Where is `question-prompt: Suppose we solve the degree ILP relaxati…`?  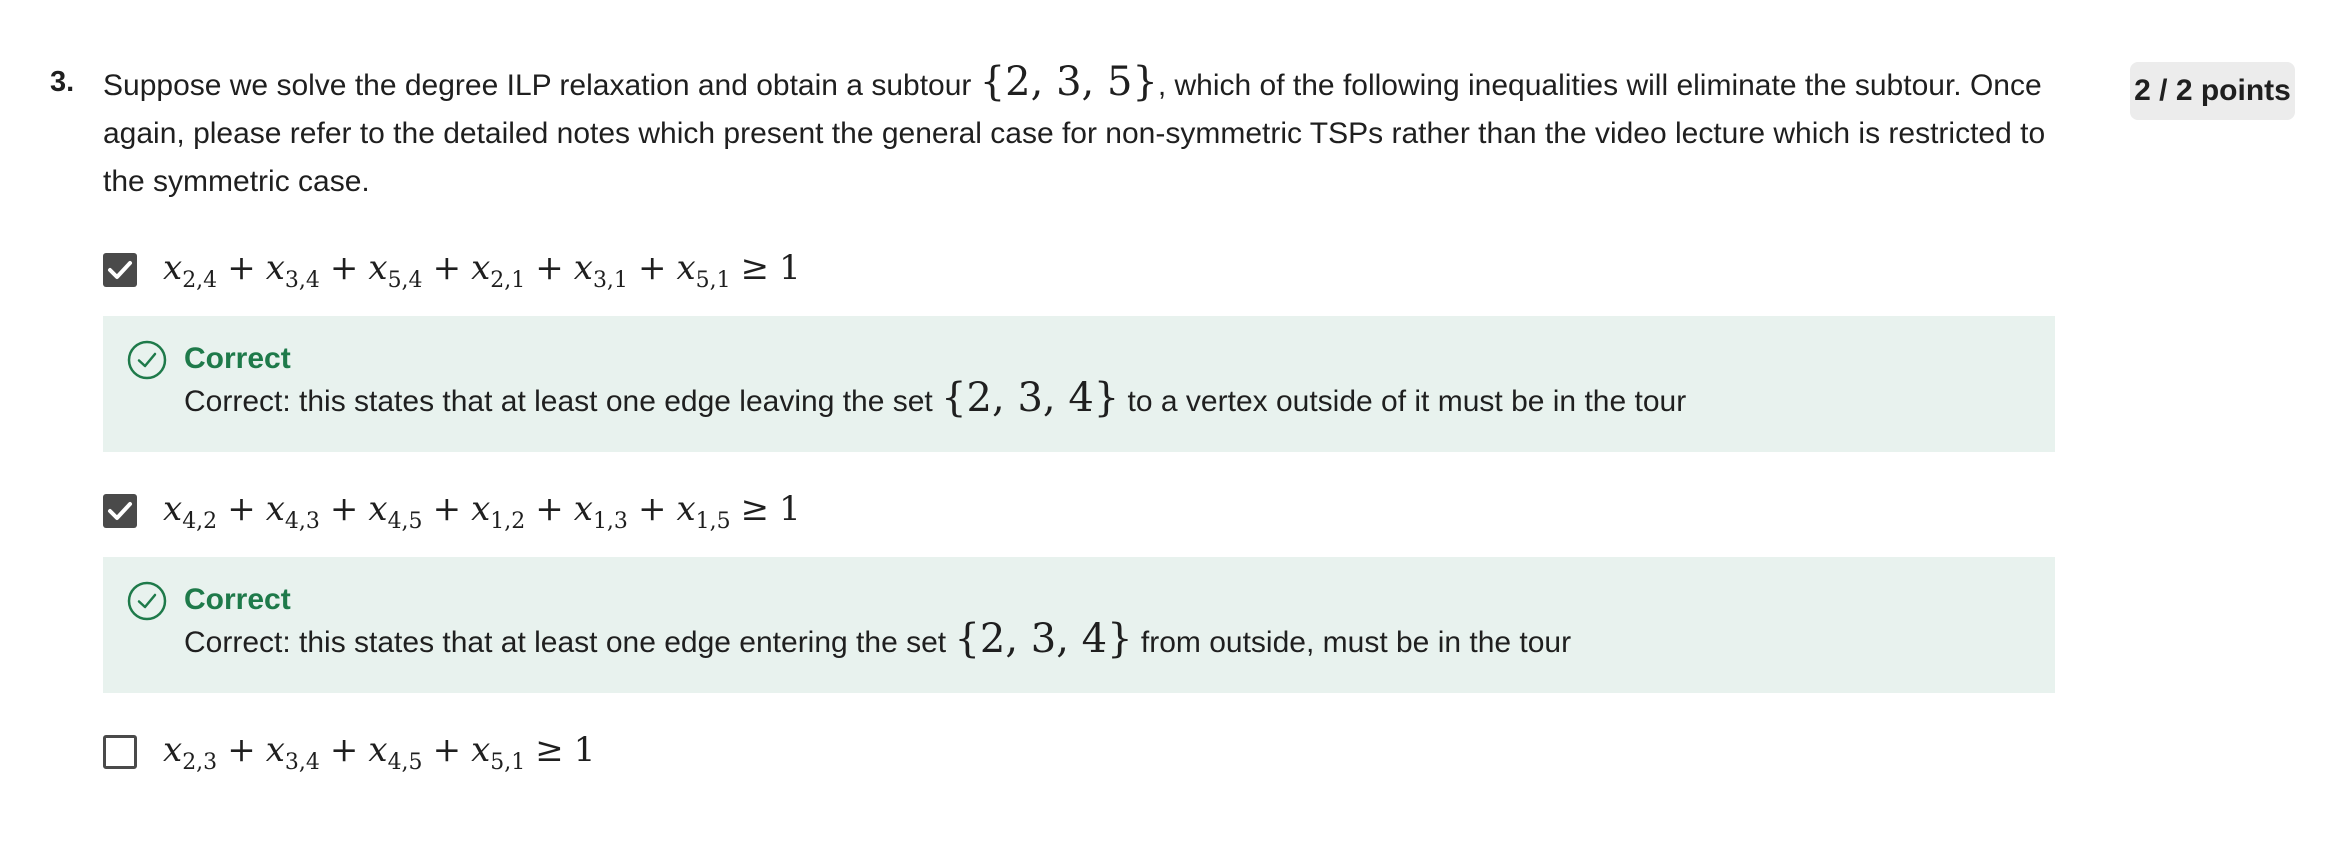 question-prompt: Suppose we solve the degree ILP relaxati… is located at coordinates (1083, 134).